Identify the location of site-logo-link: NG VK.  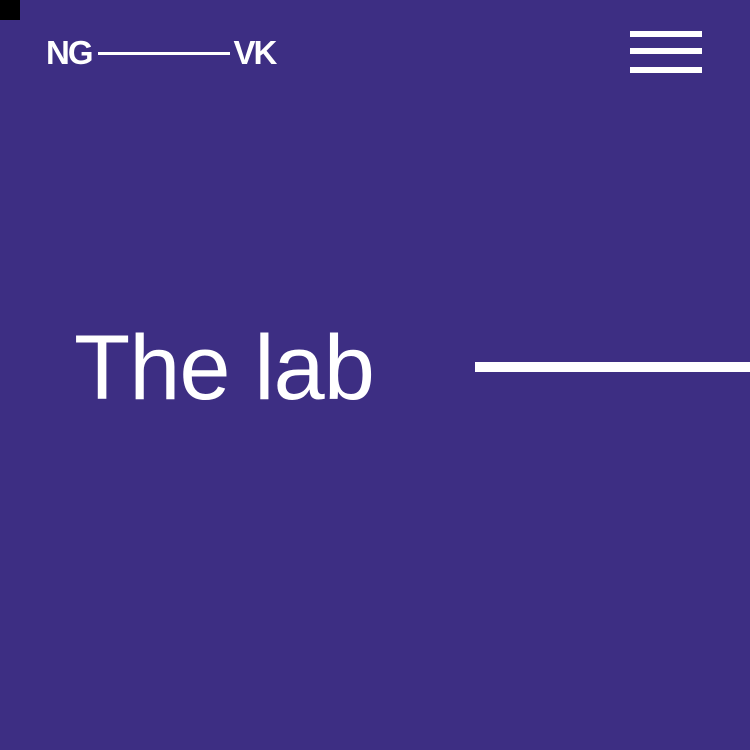
(162, 53).